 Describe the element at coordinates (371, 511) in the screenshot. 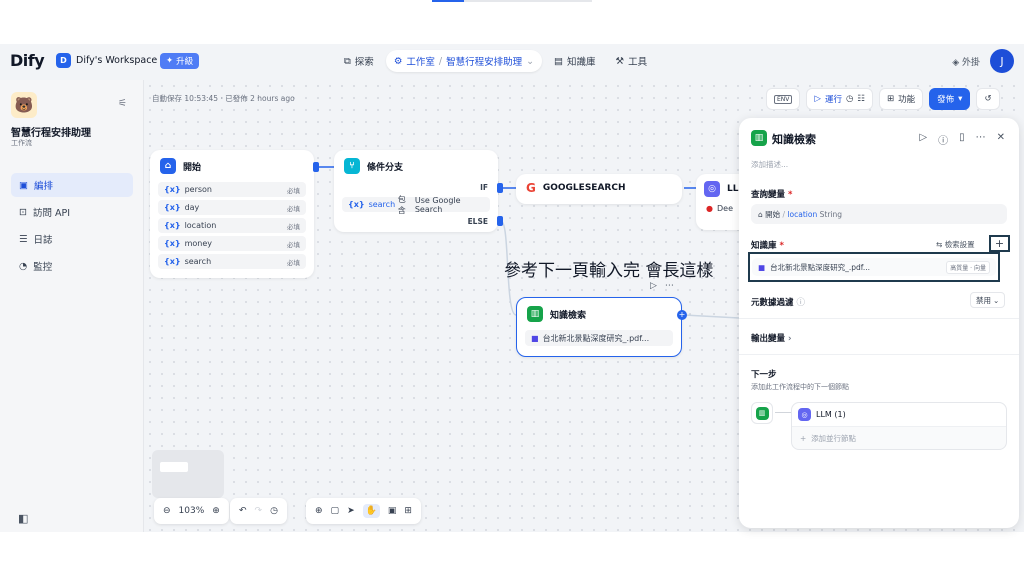

I see `hand-icon: ✋` at that location.